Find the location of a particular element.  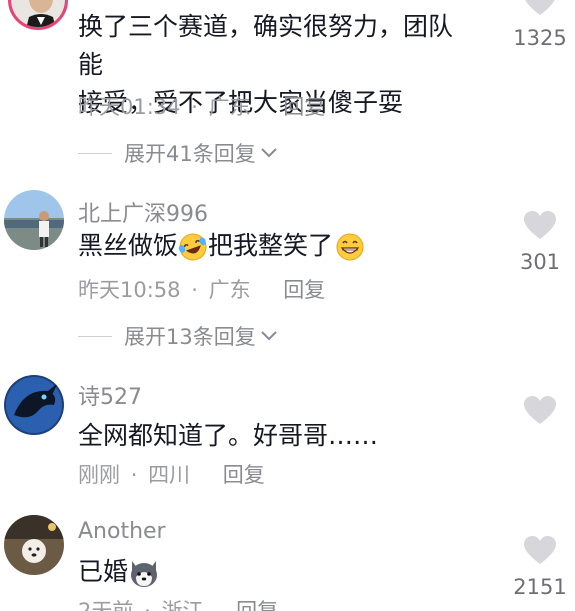

like-button: 1325 is located at coordinates (540, 25).